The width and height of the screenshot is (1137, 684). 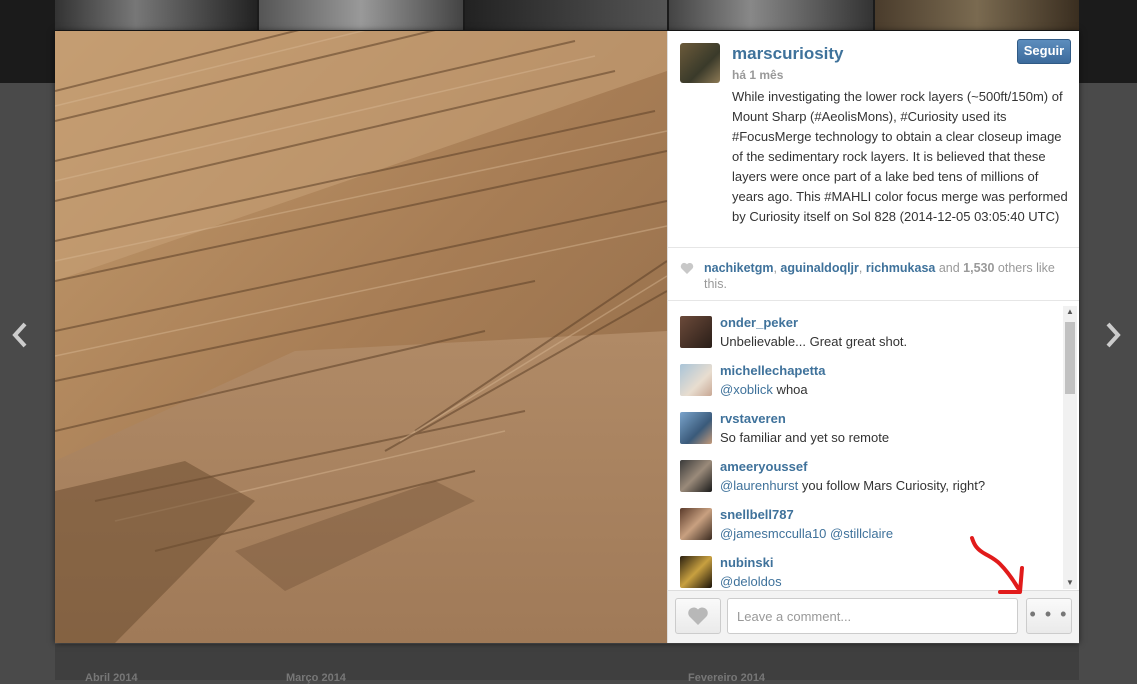 What do you see at coordinates (111, 678) in the screenshot?
I see `month-label: Abril 2014` at bounding box center [111, 678].